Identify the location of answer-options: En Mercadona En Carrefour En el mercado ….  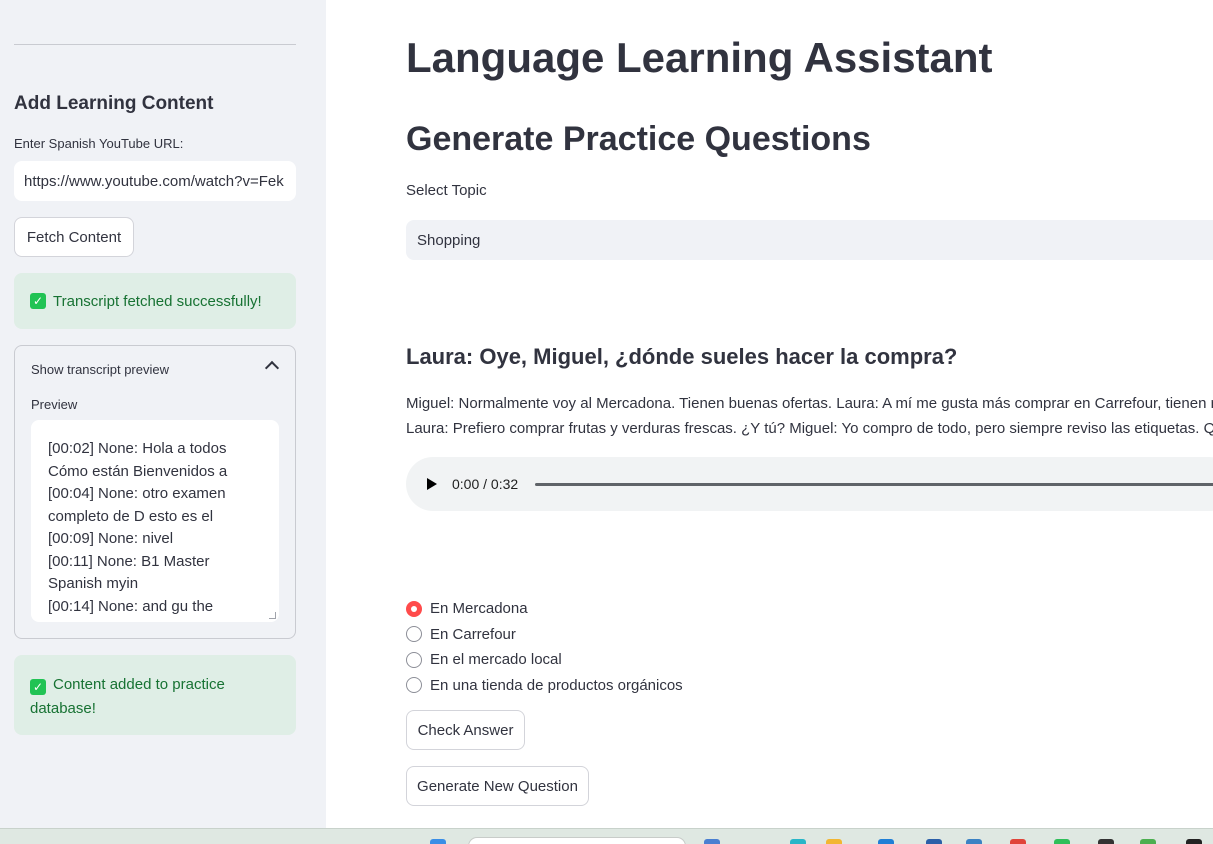
(544, 647).